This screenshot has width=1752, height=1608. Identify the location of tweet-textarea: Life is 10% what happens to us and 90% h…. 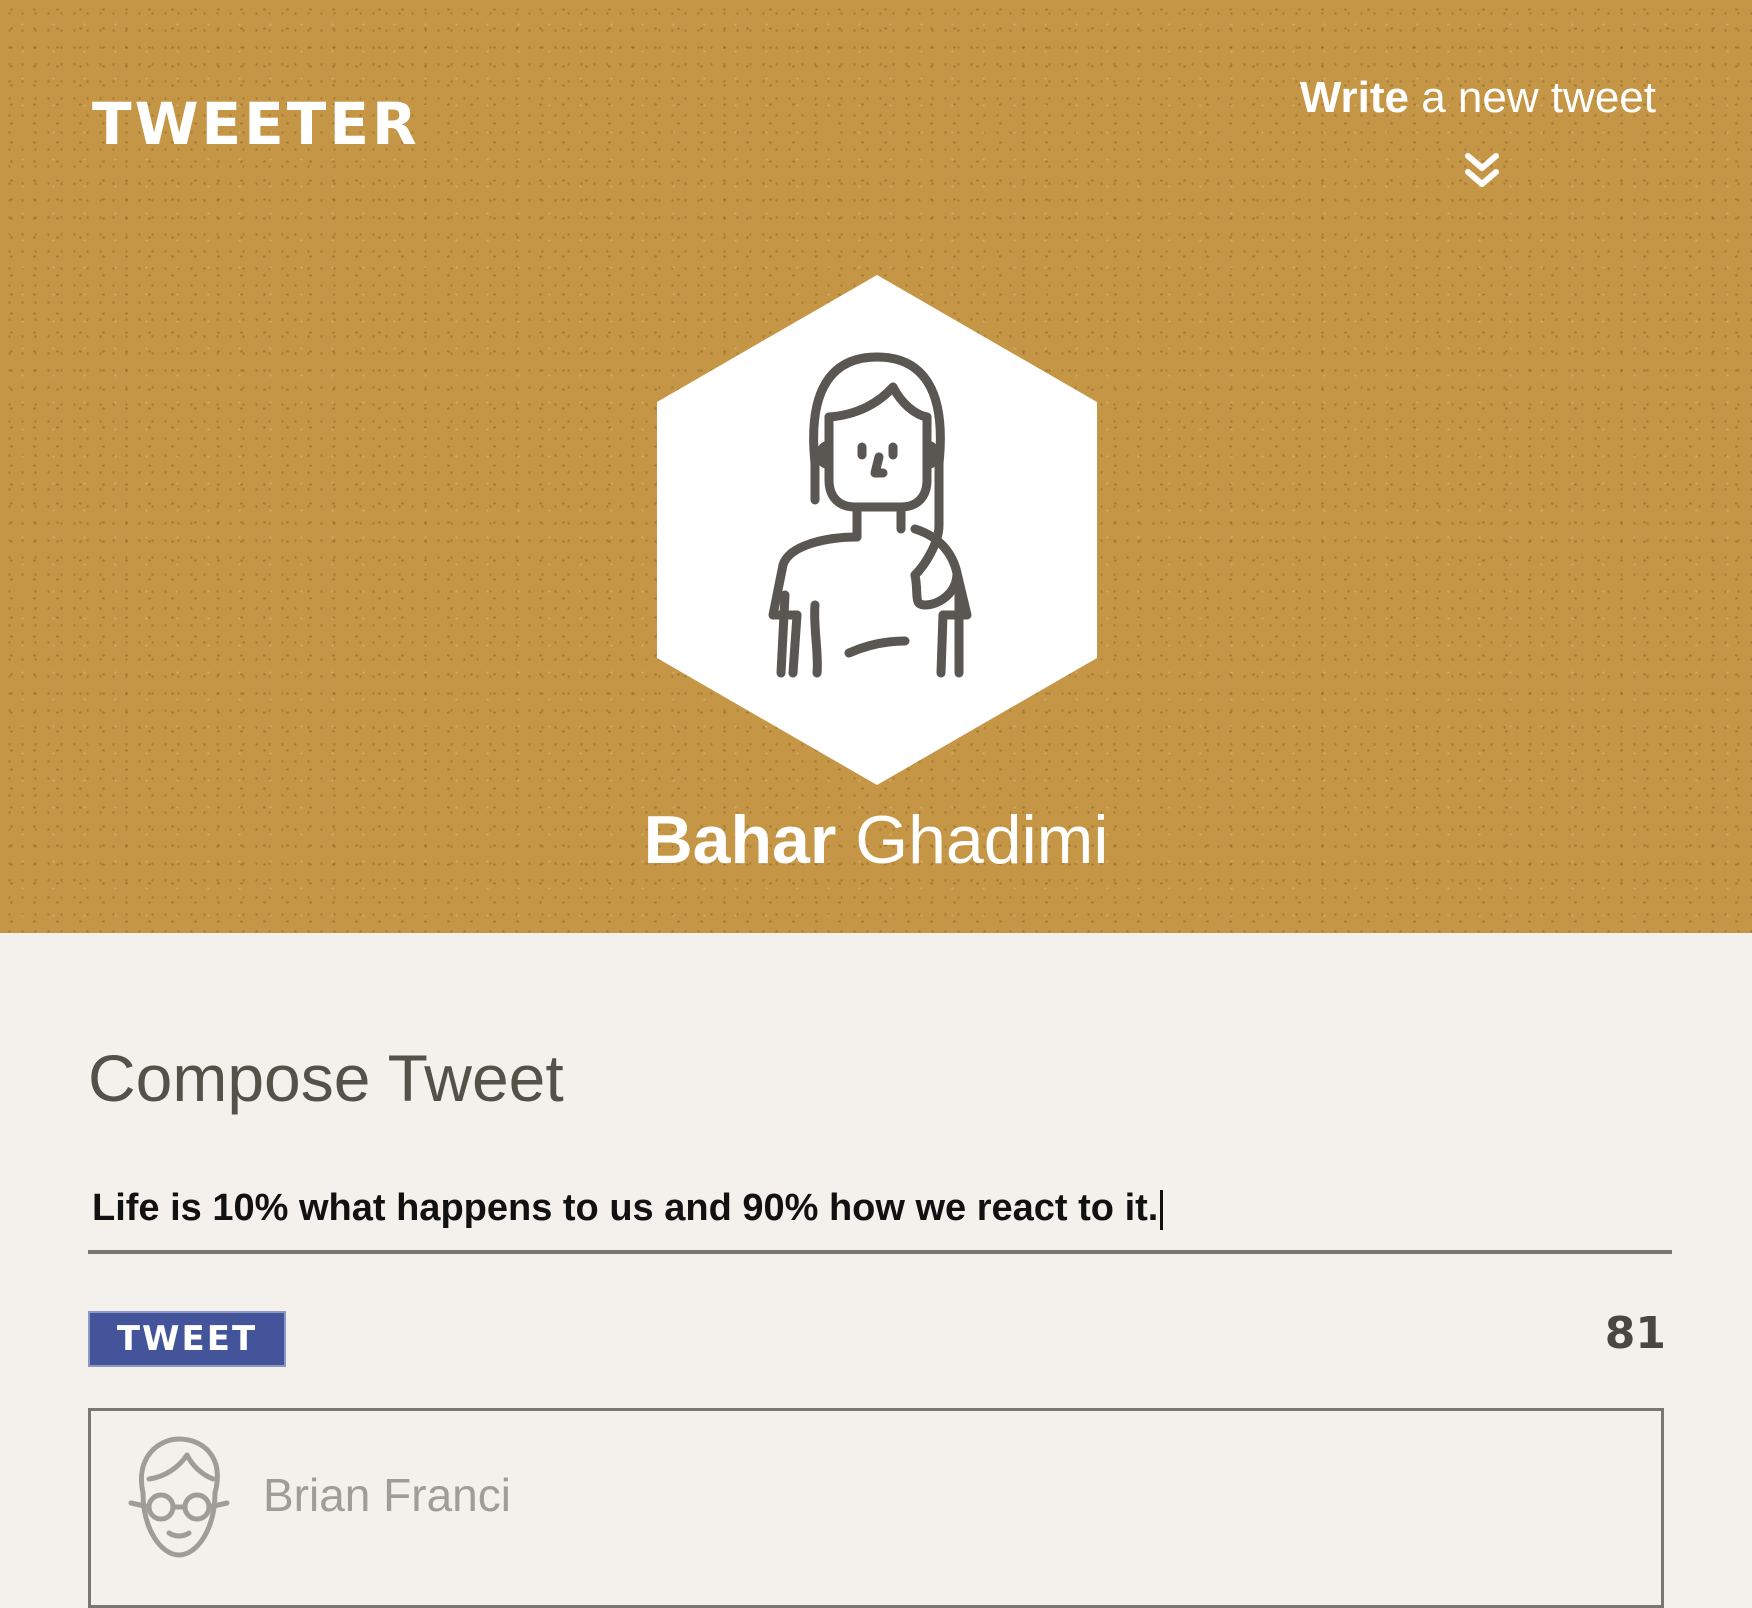
(880, 1217).